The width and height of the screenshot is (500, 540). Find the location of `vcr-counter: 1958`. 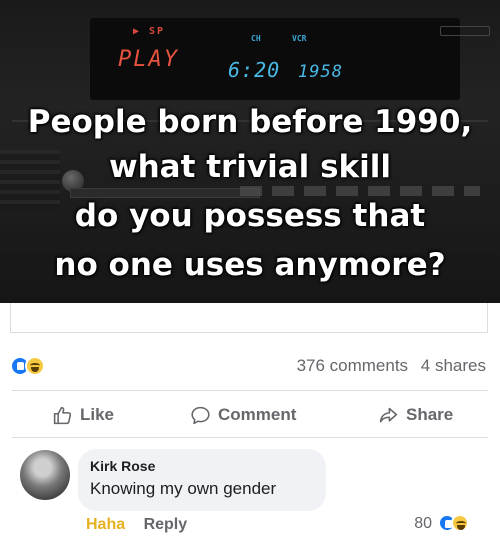

vcr-counter: 1958 is located at coordinates (320, 72).